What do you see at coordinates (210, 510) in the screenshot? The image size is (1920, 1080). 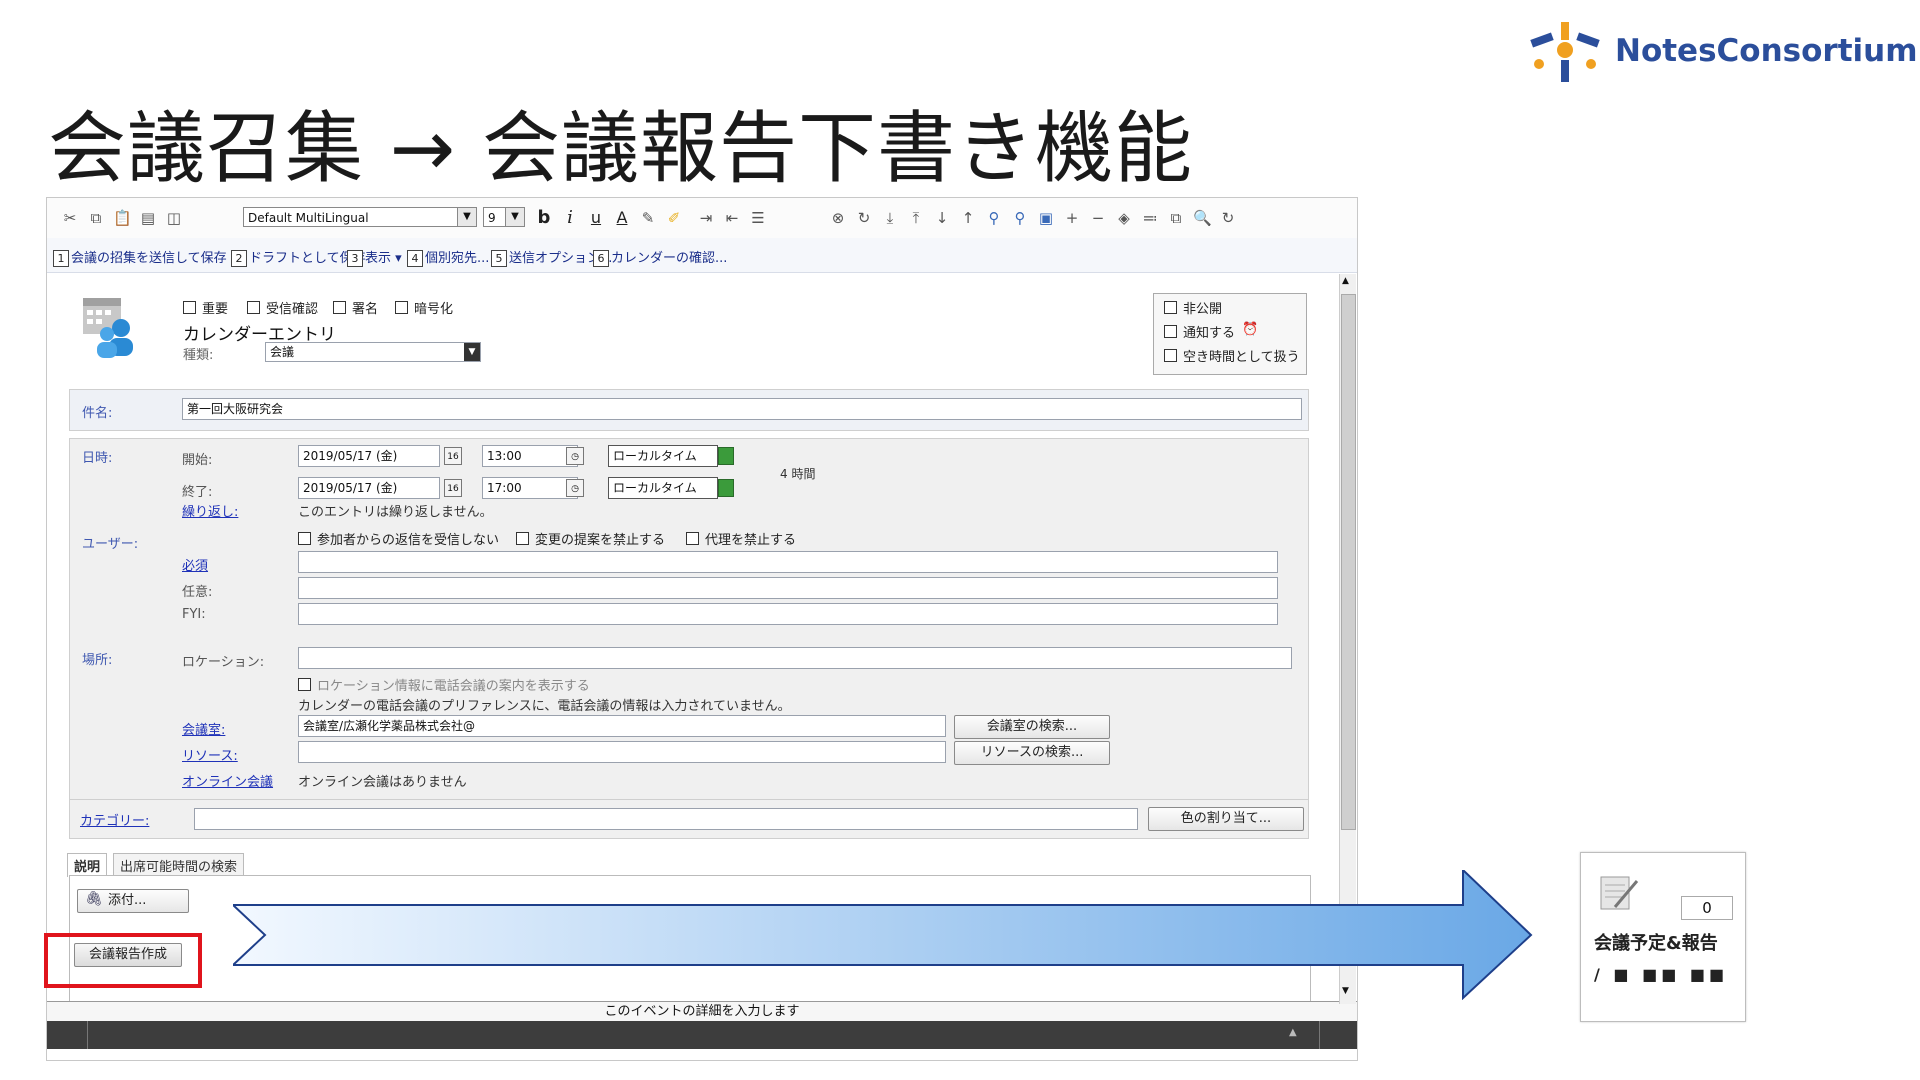 I see `repeat-link: 繰り返し:` at bounding box center [210, 510].